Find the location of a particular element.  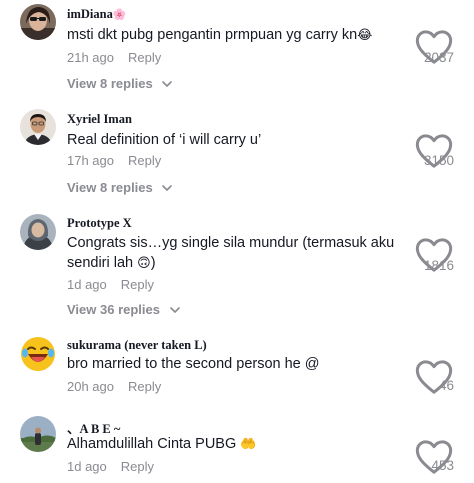

username-text: sukurama (never taken L) is located at coordinates (137, 345).